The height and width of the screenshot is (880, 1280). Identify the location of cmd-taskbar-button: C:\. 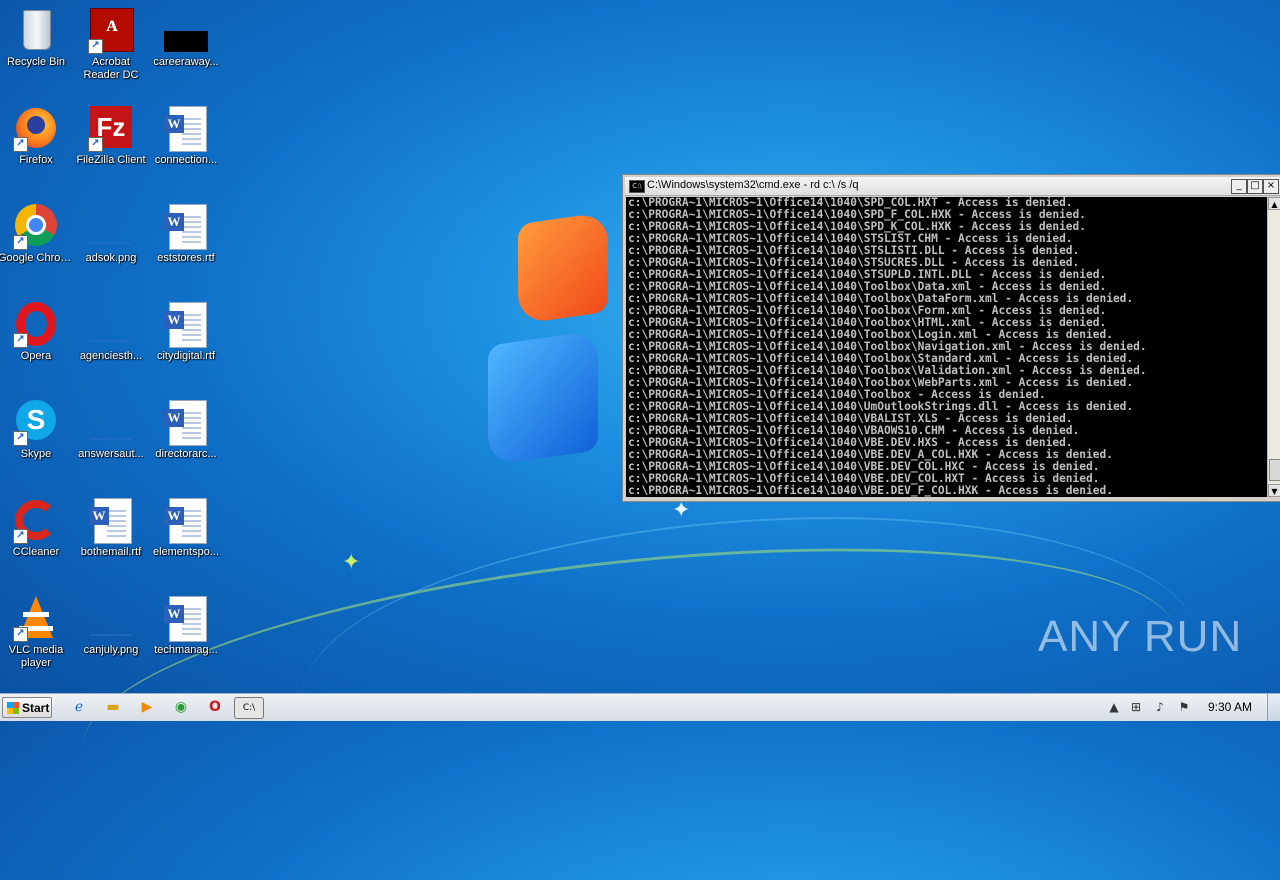
(249, 708).